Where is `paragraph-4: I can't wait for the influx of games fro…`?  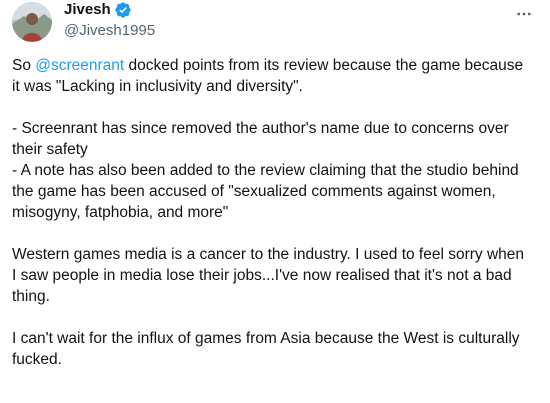
paragraph-4: I can't wait for the influx of games fro… is located at coordinates (266, 349).